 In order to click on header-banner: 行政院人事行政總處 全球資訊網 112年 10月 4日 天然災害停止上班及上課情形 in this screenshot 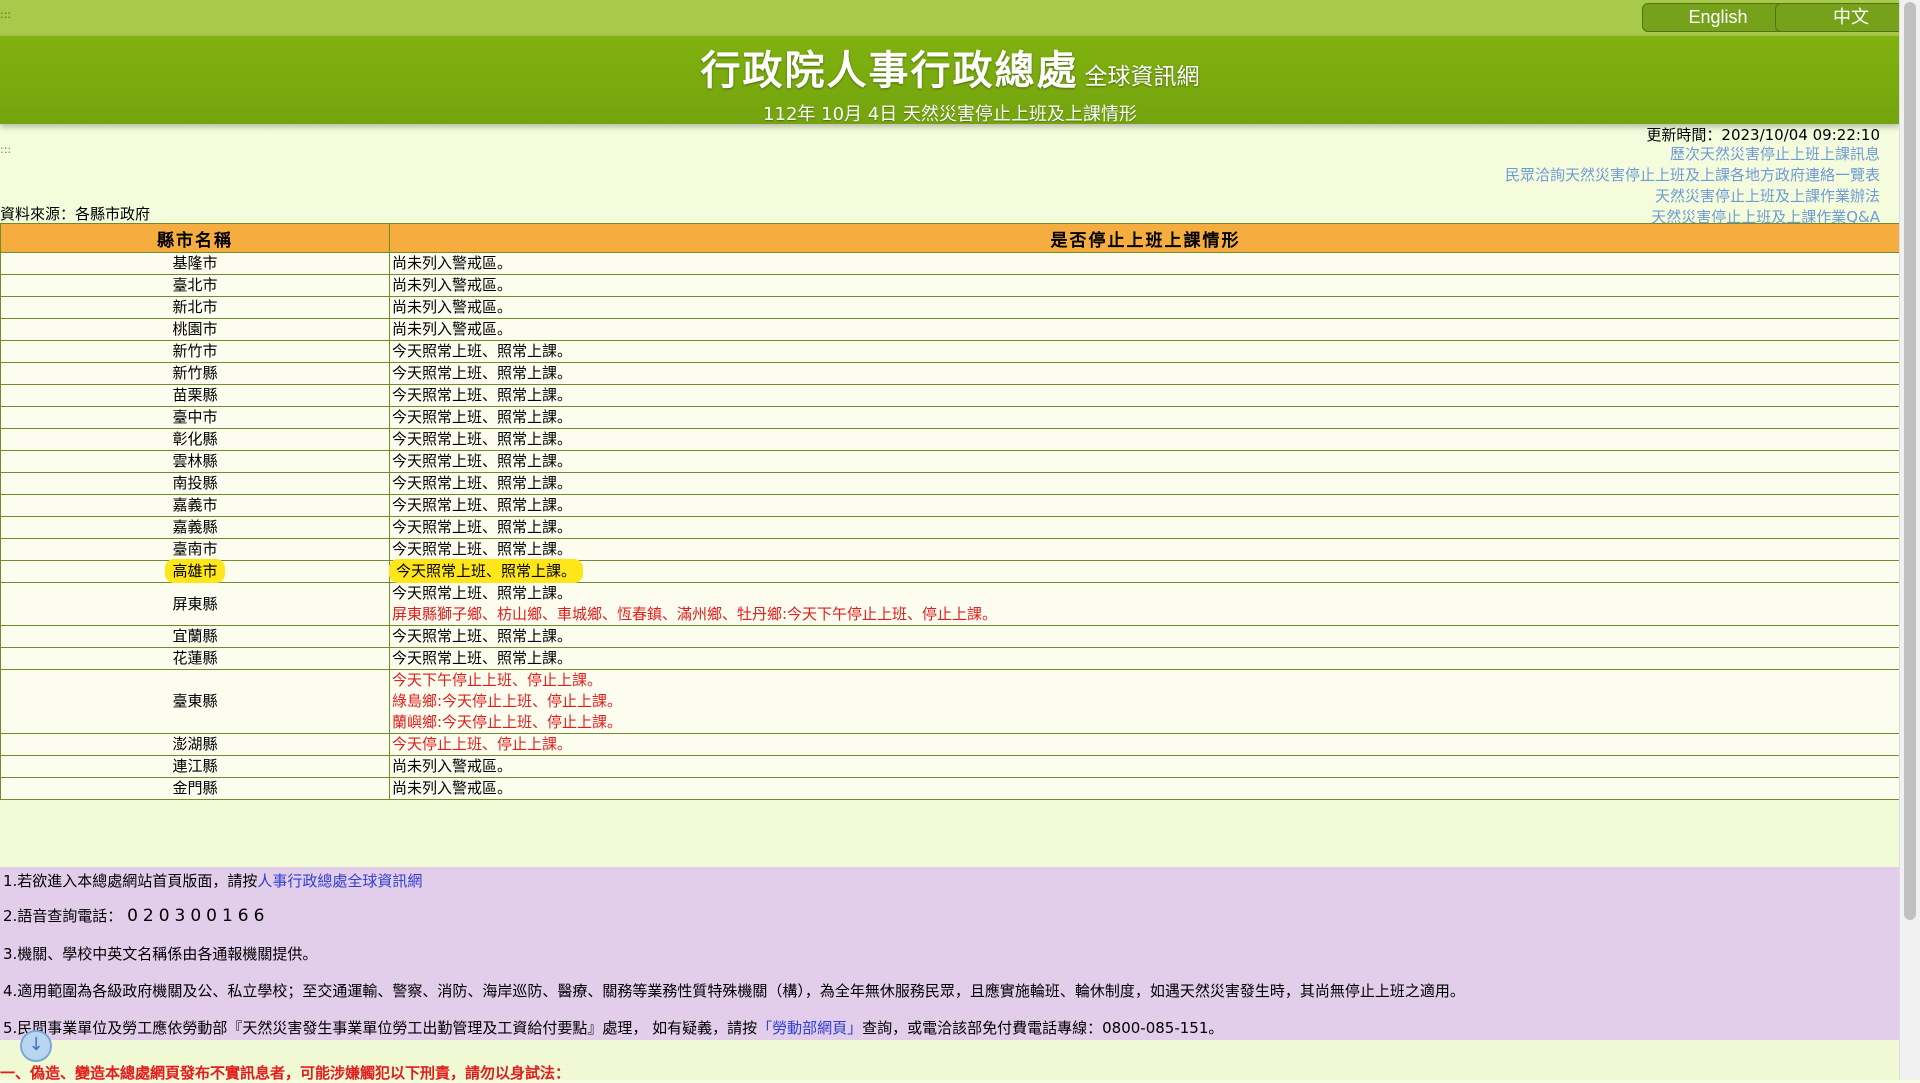, I will do `click(950, 80)`.